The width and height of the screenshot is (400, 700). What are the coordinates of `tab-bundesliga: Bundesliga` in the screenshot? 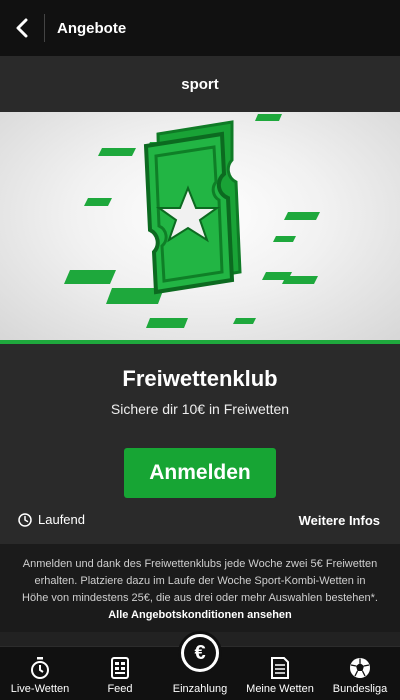 It's located at (360, 673).